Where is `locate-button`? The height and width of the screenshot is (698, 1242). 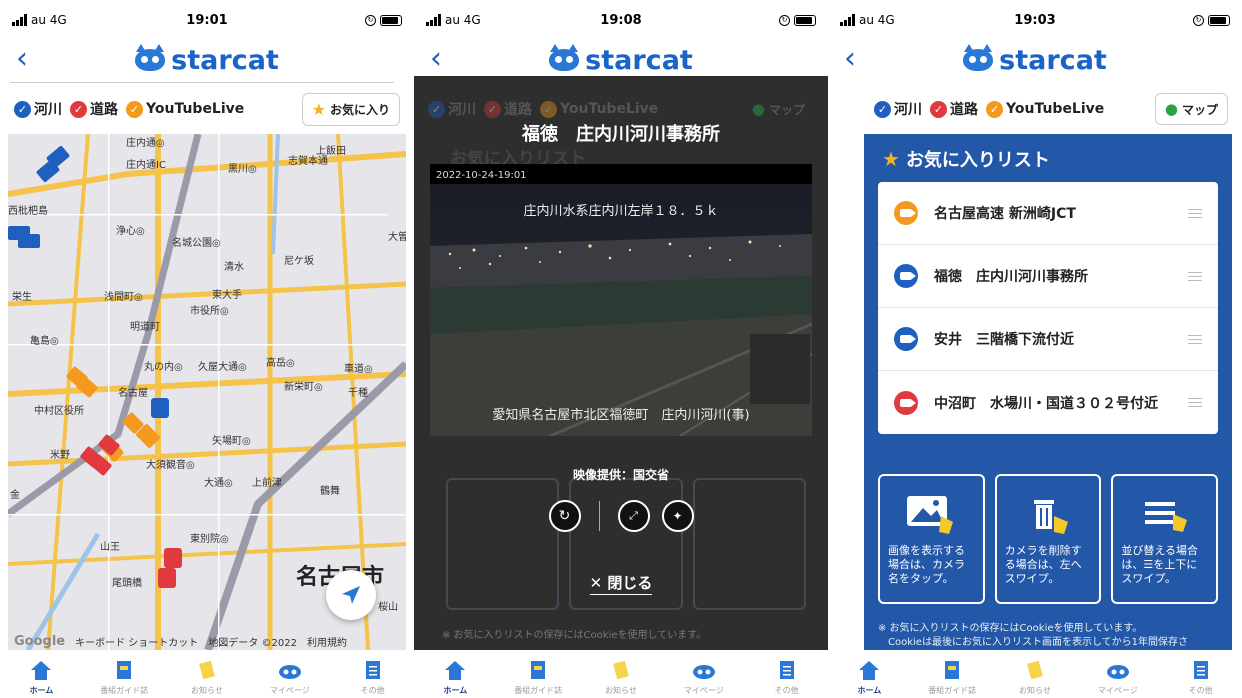
locate-button is located at coordinates (351, 595).